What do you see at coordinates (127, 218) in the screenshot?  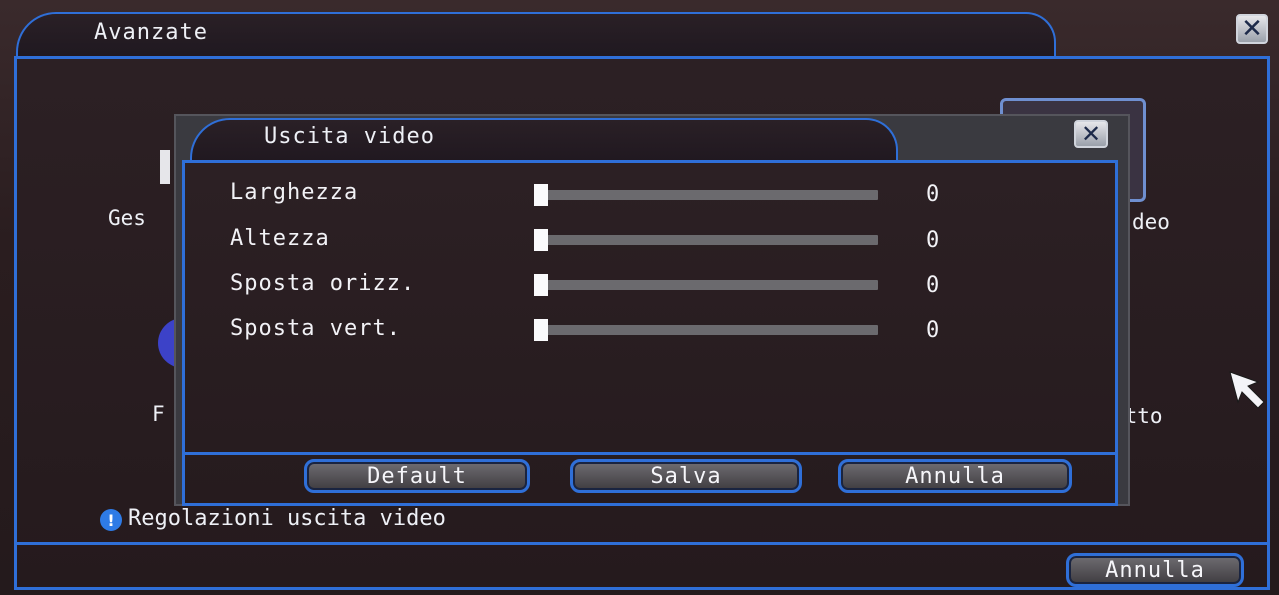 I see `background-item-label: Ges` at bounding box center [127, 218].